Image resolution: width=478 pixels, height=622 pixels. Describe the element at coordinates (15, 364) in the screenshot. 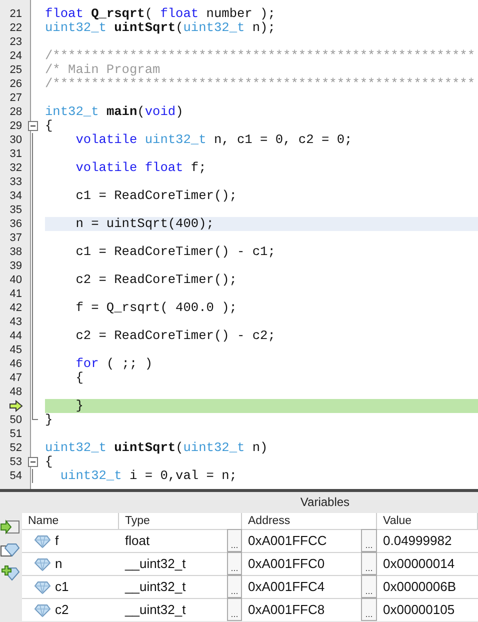

I see `line-number: 46` at that location.